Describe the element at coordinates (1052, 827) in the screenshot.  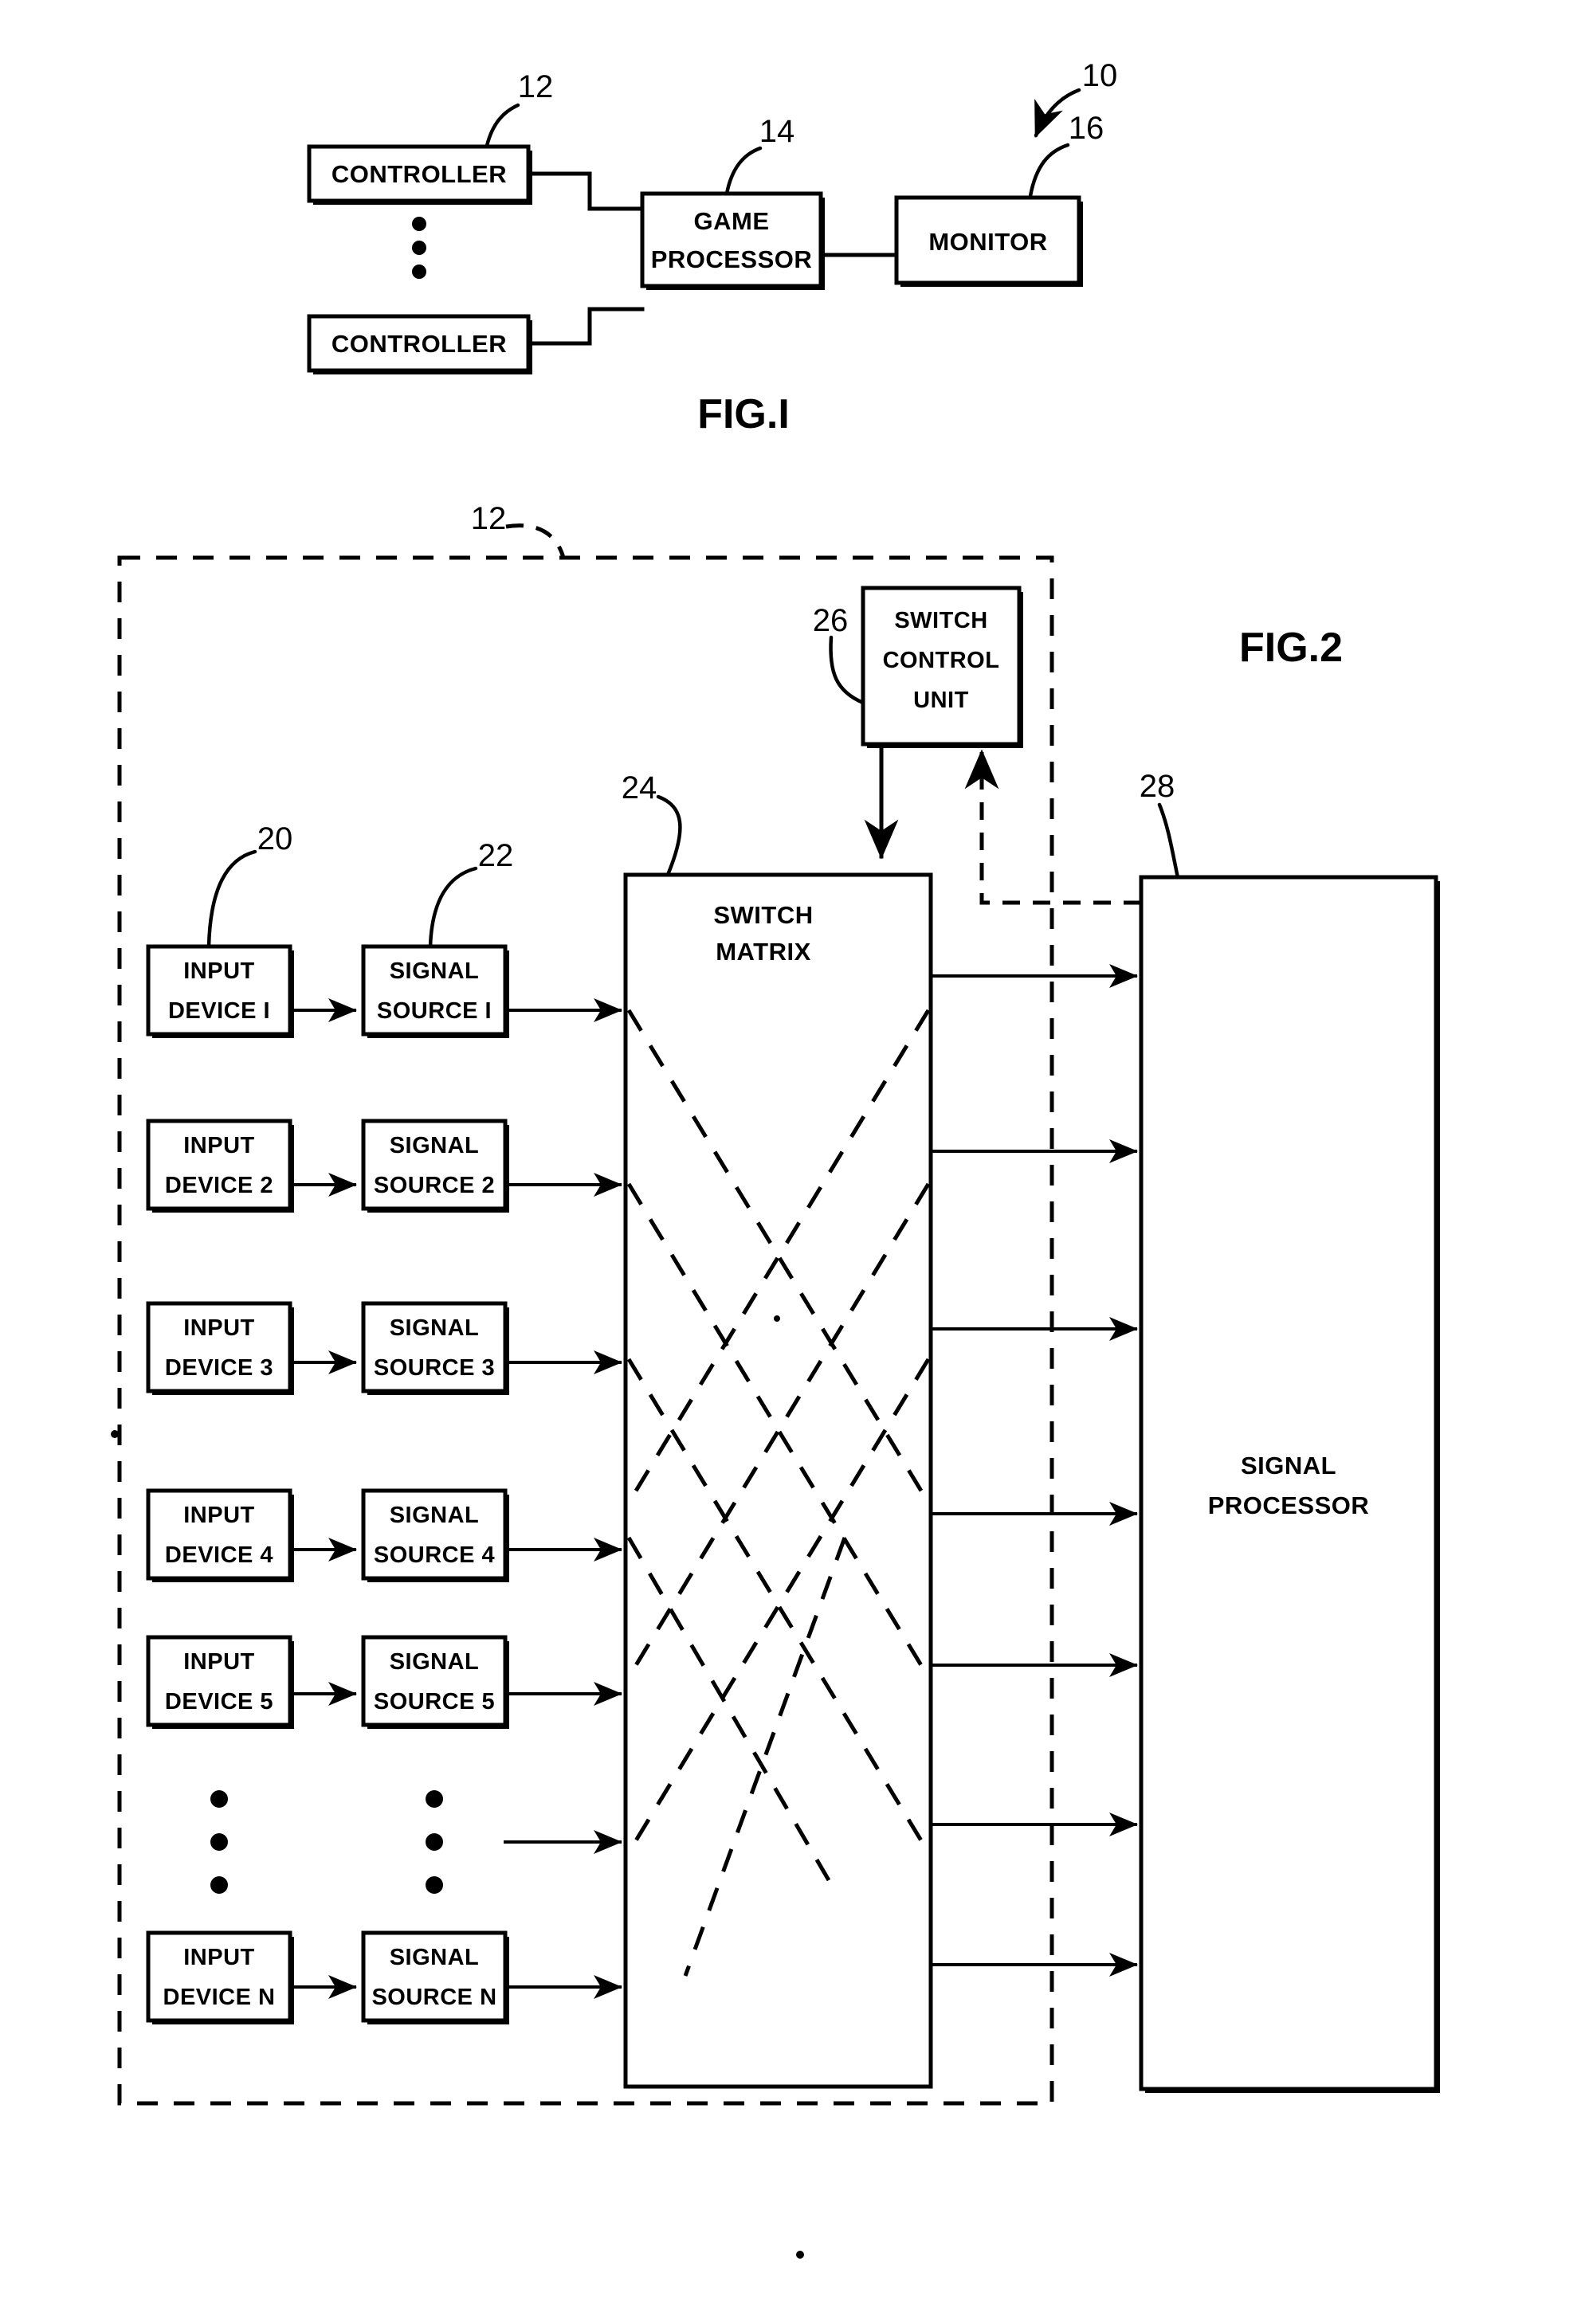
I see `fig2-signalprocessor-to-scu-dashed` at that location.